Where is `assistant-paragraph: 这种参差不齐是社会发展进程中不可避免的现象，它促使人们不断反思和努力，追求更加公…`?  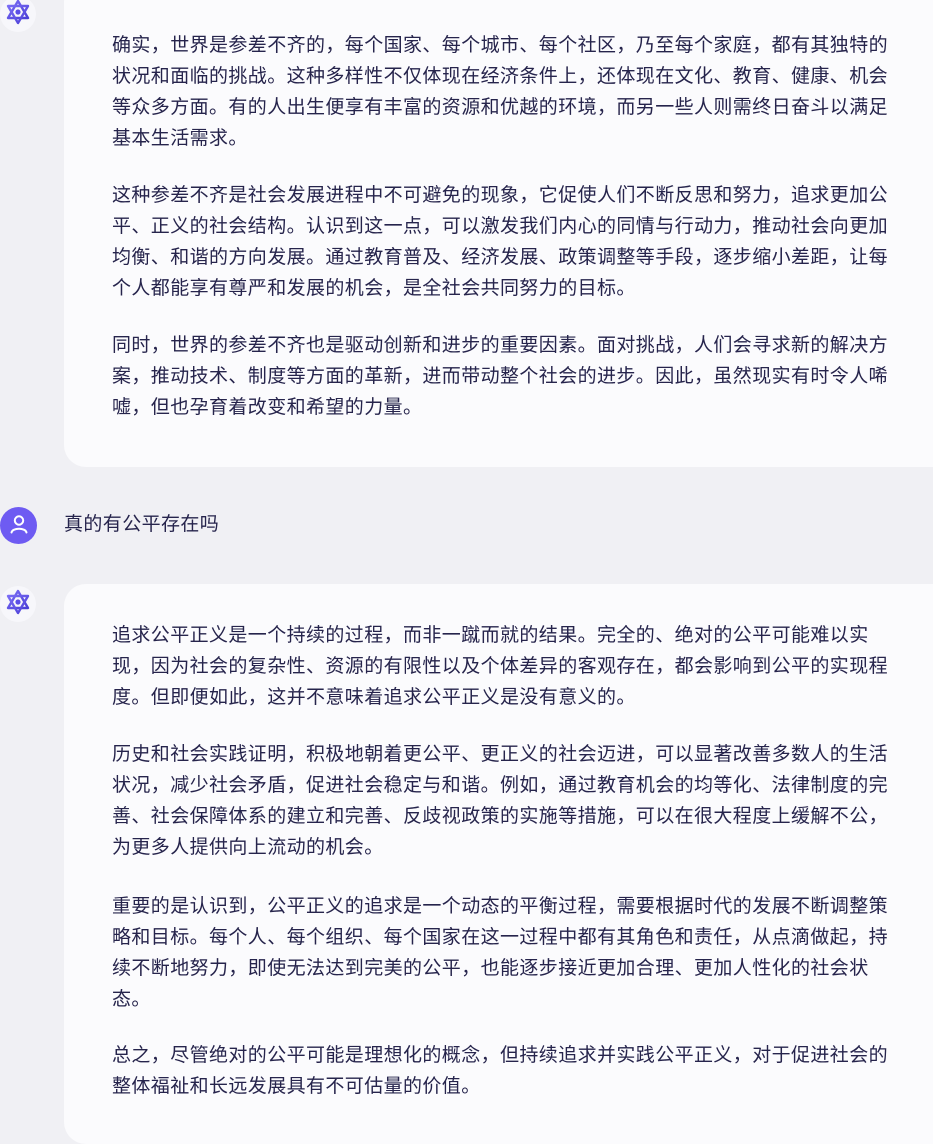
assistant-paragraph: 这种参差不齐是社会发展进程中不可避免的现象，它促使人们不断反思和努力，追求更加公… is located at coordinates (500, 241).